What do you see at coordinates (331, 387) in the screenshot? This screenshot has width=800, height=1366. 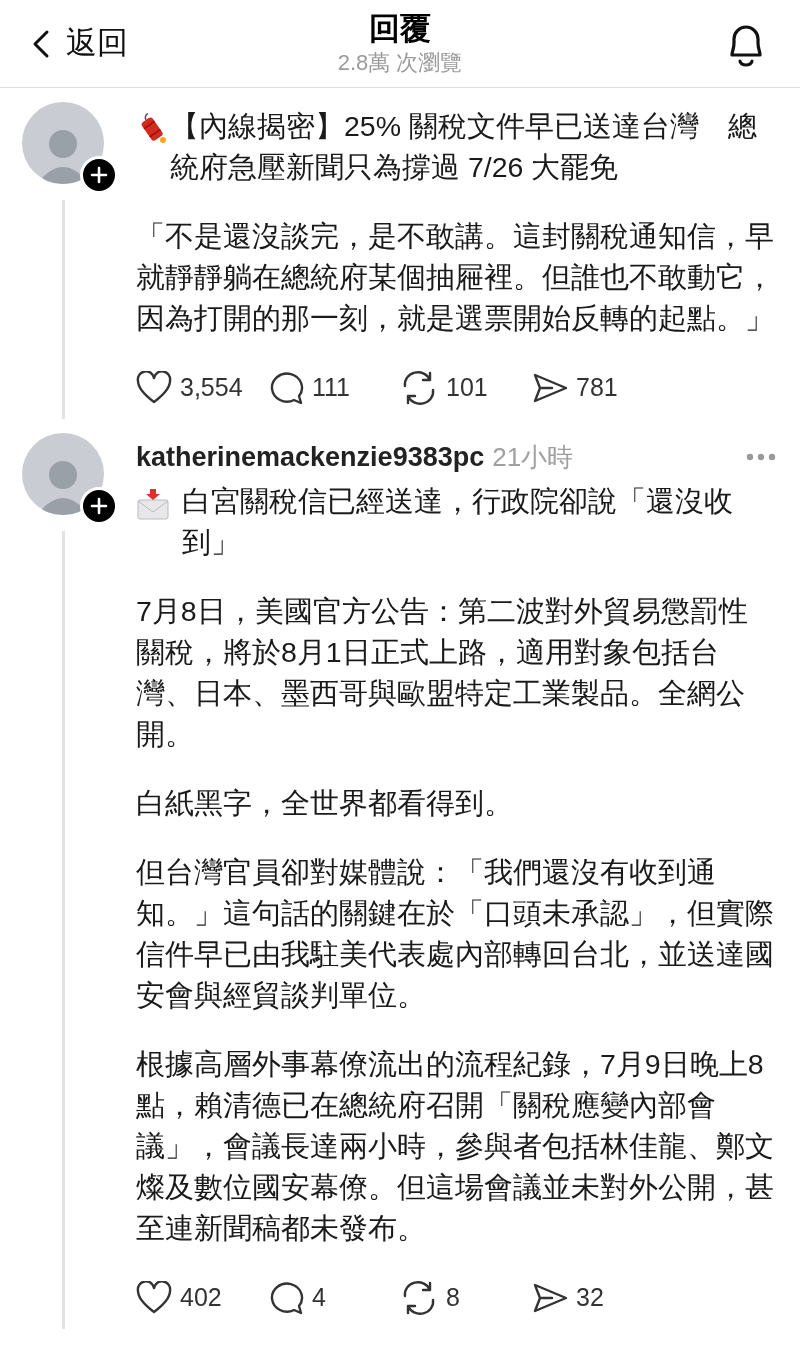 I see `reply-count: 111` at bounding box center [331, 387].